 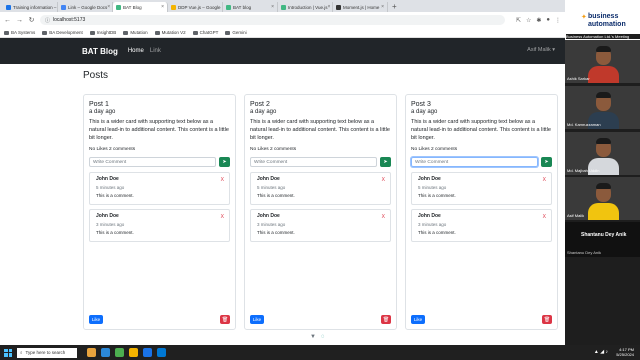 I want to click on participant-tile: Md. Majbah Uddin, so click(x=602, y=153).